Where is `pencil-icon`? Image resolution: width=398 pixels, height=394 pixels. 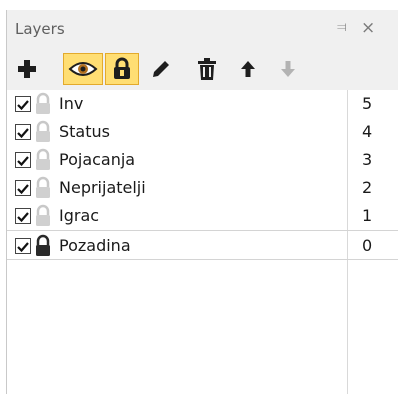 pencil-icon is located at coordinates (161, 69).